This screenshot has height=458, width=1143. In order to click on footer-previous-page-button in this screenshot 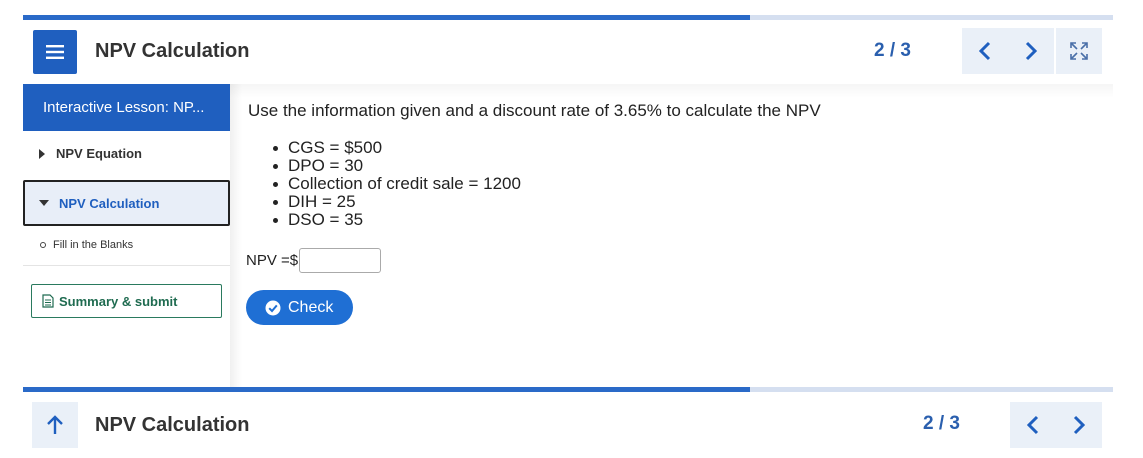, I will do `click(1033, 425)`.